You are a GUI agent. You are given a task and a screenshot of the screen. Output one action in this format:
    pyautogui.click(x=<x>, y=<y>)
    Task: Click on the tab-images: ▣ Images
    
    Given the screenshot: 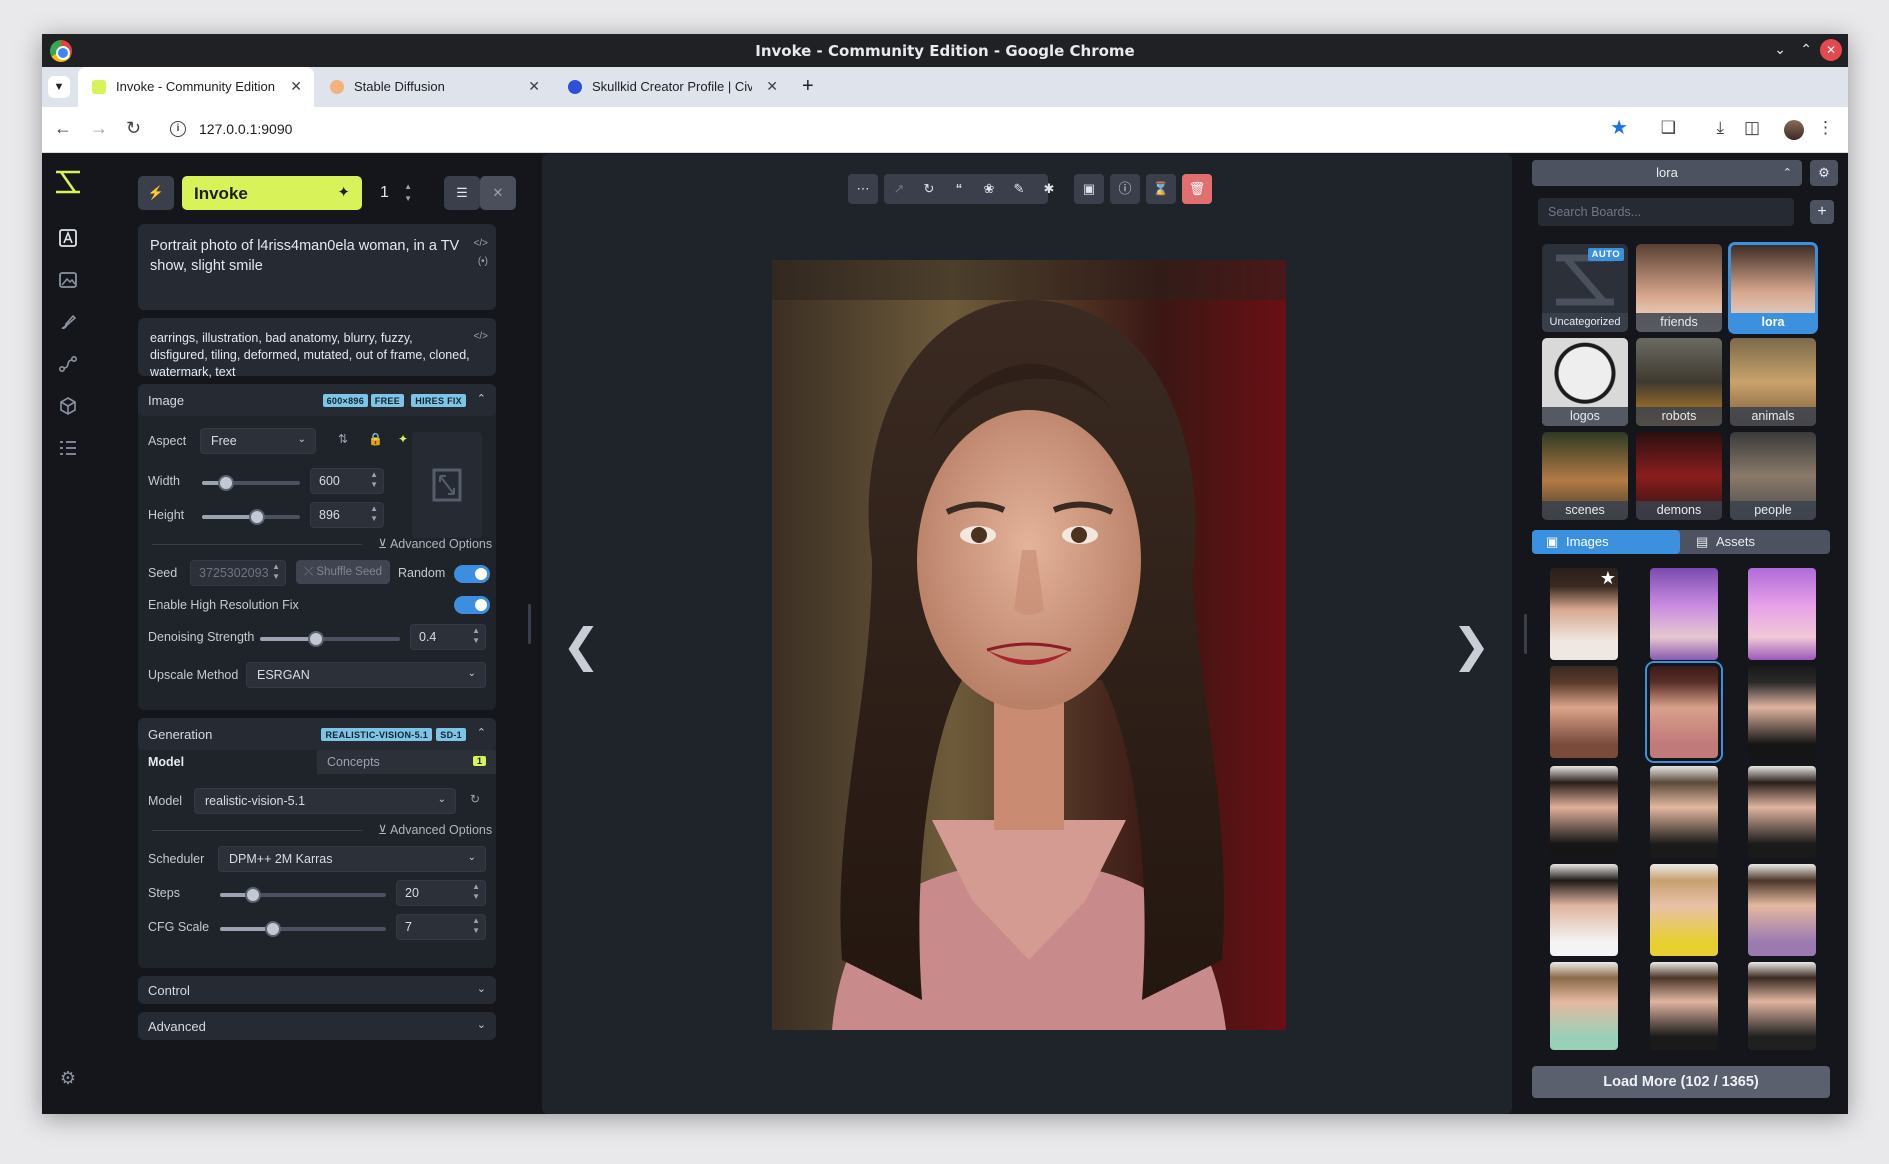 What is the action you would take?
    pyautogui.click(x=1606, y=542)
    